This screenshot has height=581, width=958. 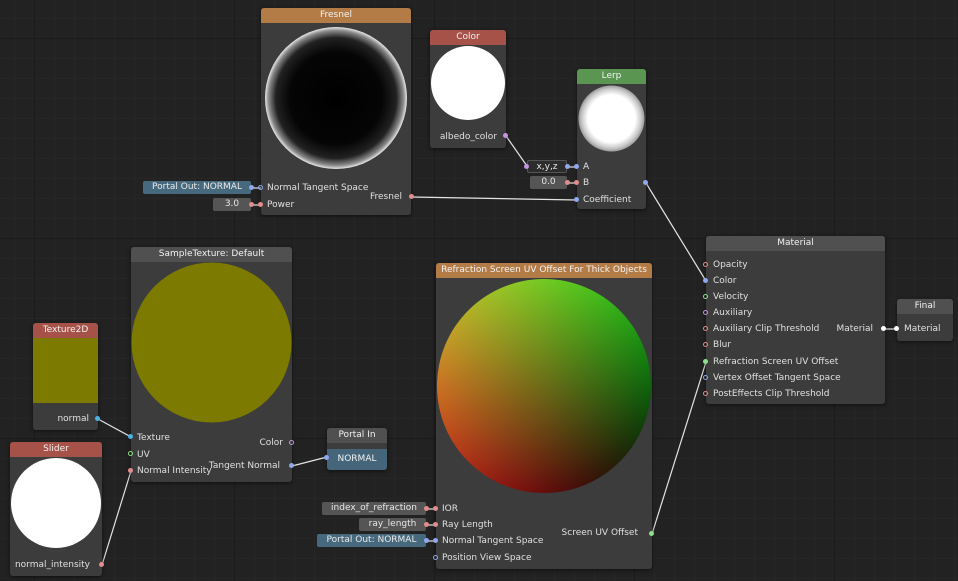 What do you see at coordinates (392, 524) in the screenshot?
I see `refraction-ray-length-chip: ray_length` at bounding box center [392, 524].